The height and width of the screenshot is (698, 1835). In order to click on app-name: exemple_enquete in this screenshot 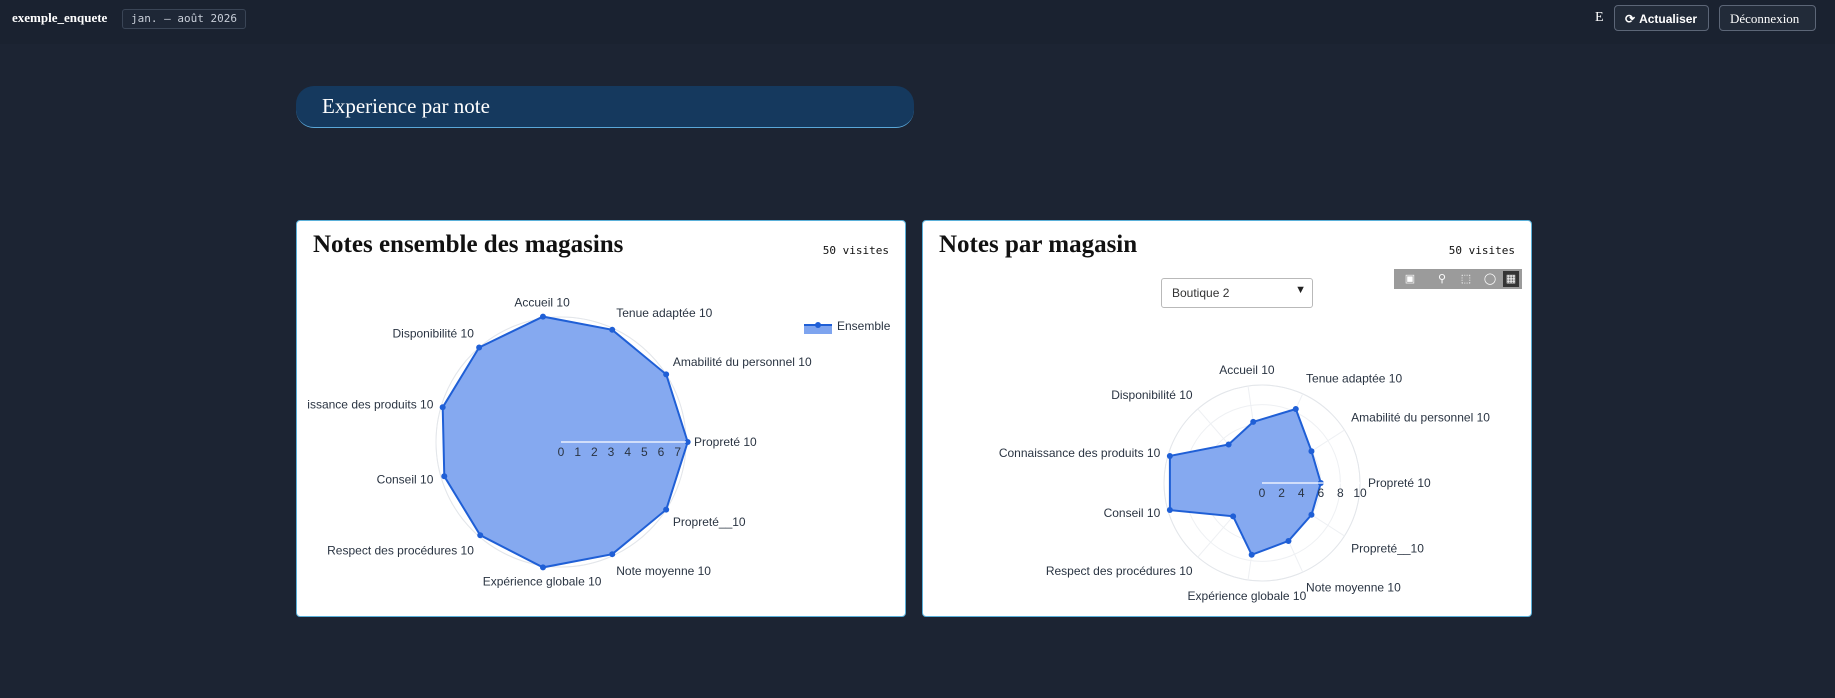, I will do `click(60, 17)`.